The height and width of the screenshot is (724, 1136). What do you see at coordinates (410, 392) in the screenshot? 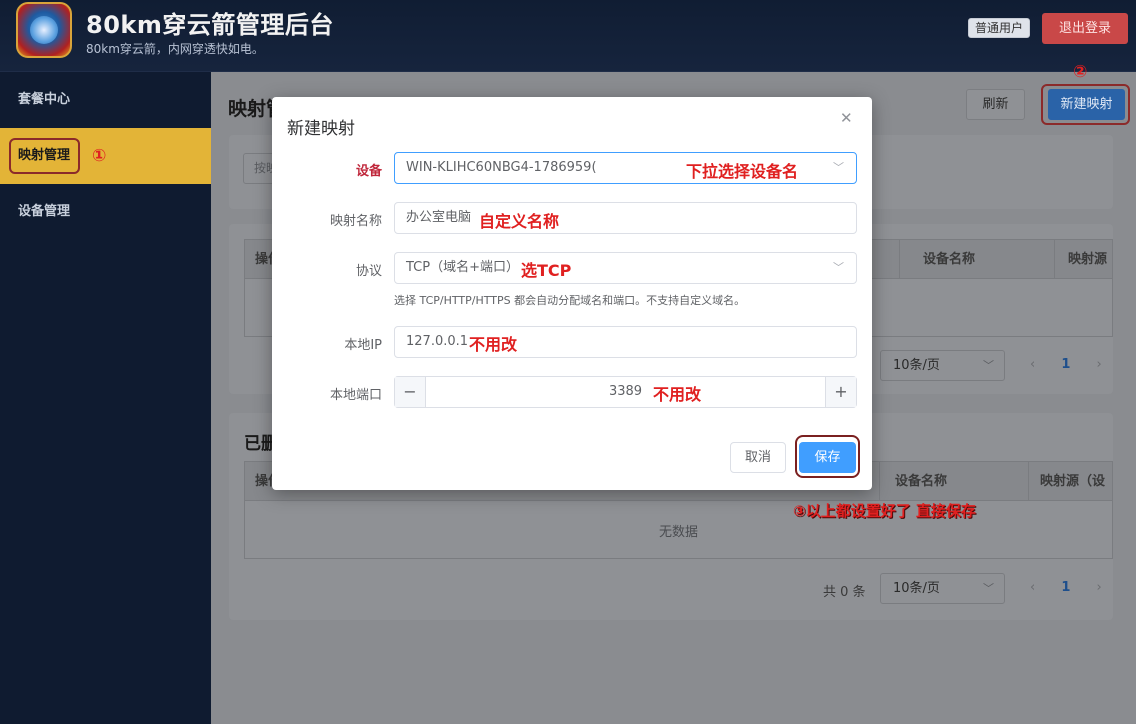
I see `decrement-button: −` at bounding box center [410, 392].